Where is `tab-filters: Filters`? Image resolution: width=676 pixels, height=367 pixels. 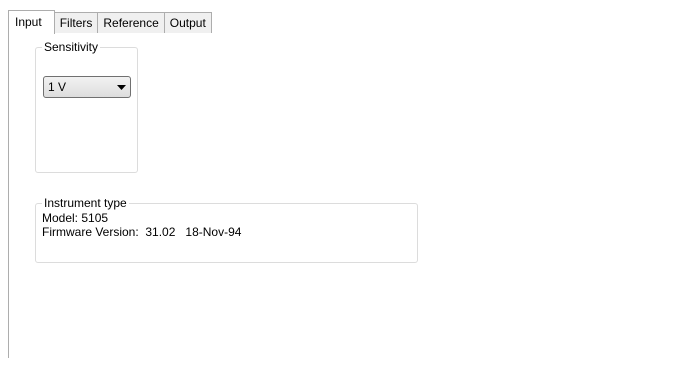 tab-filters: Filters is located at coordinates (76, 22).